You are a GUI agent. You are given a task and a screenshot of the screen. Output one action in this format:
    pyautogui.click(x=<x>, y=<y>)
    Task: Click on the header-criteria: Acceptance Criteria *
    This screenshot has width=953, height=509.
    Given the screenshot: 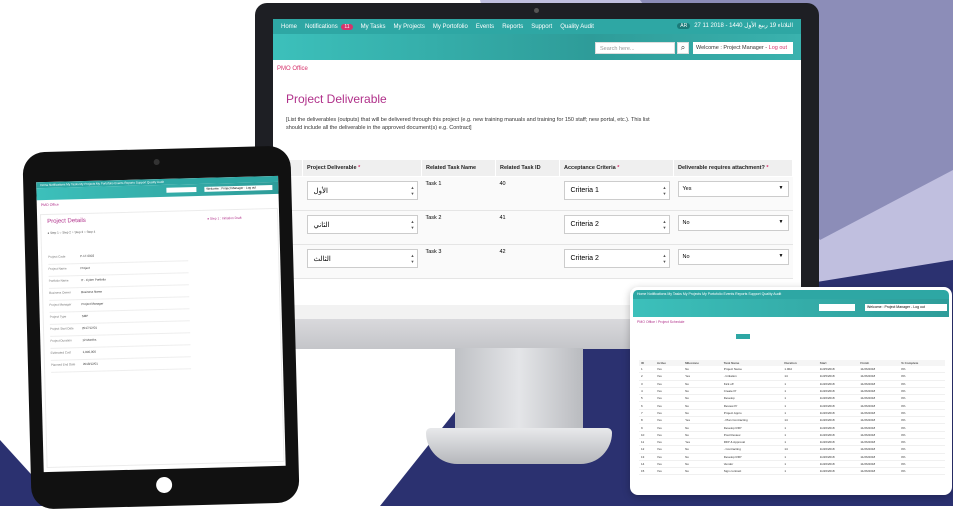 What is the action you would take?
    pyautogui.click(x=616, y=168)
    